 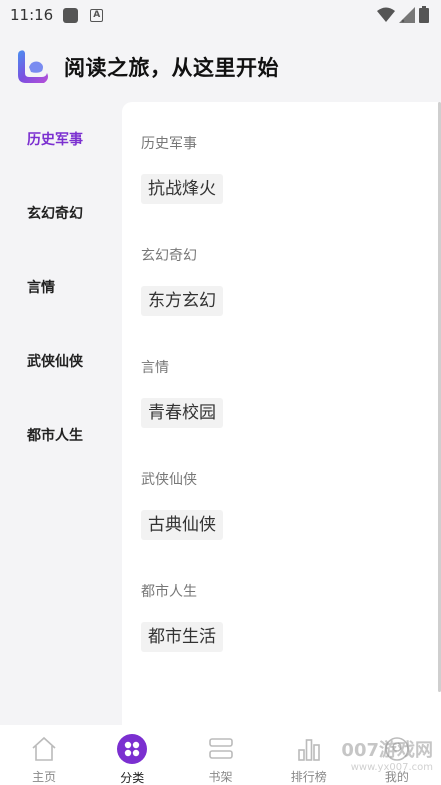 I want to click on status-time: 11:16, so click(x=32, y=15).